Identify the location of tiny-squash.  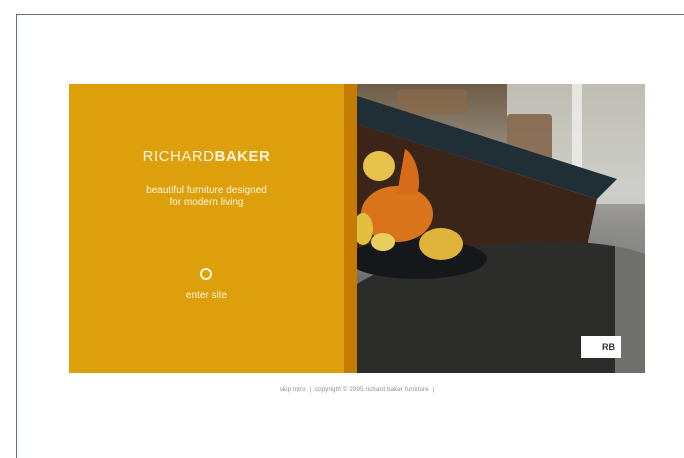
(383, 242).